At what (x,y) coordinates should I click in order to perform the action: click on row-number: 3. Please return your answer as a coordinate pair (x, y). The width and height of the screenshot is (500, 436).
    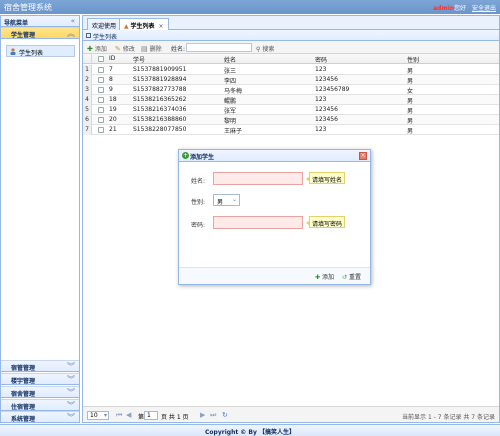
    Looking at the image, I should click on (87, 90).